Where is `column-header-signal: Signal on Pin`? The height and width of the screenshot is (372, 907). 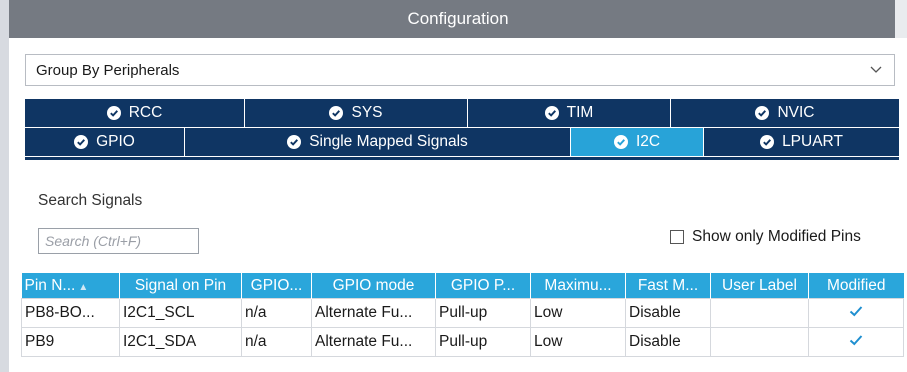
column-header-signal: Signal on Pin is located at coordinates (180, 286).